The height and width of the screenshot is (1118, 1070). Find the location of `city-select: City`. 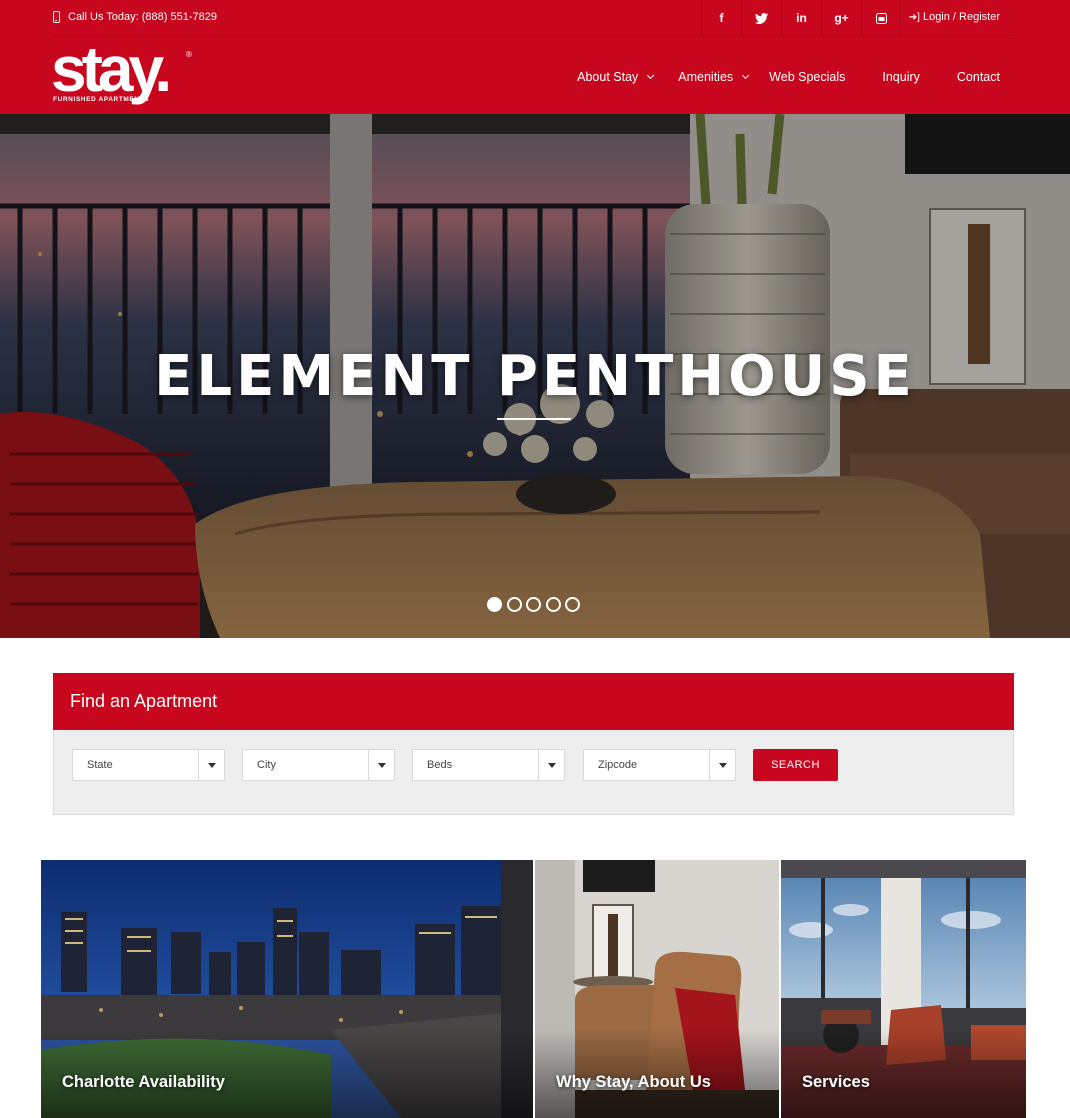

city-select: City is located at coordinates (318, 765).